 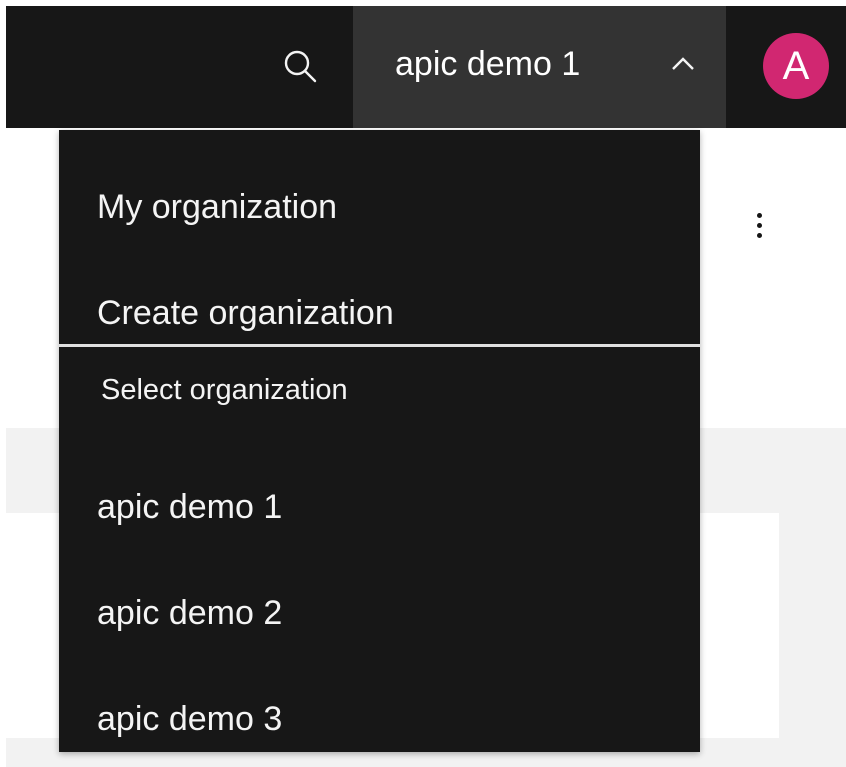 I want to click on search-button, so click(x=300, y=66).